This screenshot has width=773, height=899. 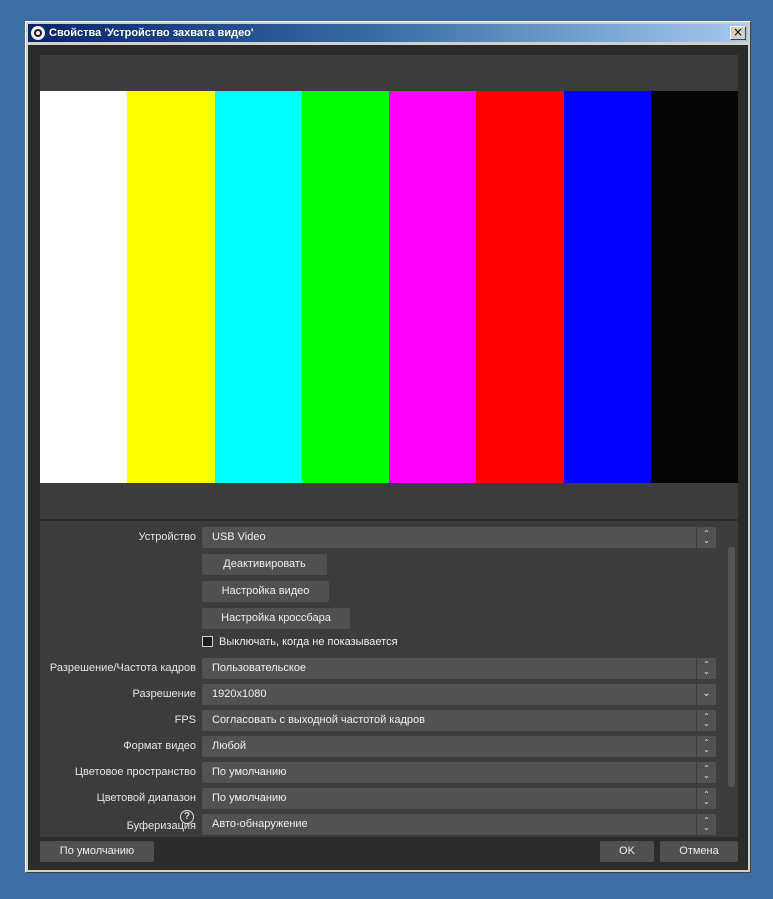 What do you see at coordinates (122, 668) in the screenshot?
I see `res-fps-type-label: Разрешение/Частота кадров` at bounding box center [122, 668].